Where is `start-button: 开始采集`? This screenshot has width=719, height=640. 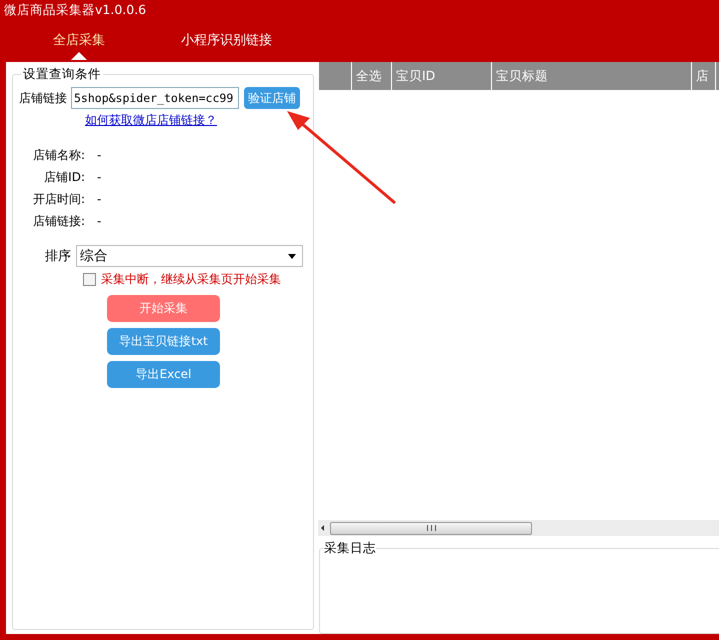 start-button: 开始采集 is located at coordinates (163, 308).